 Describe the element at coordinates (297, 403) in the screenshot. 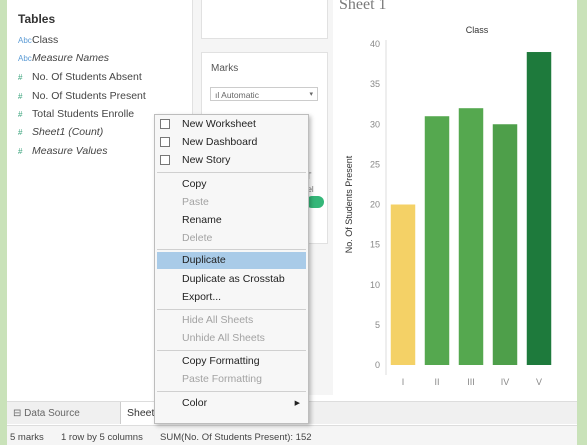

I see `submenu-arrow-icon: ▶` at that location.